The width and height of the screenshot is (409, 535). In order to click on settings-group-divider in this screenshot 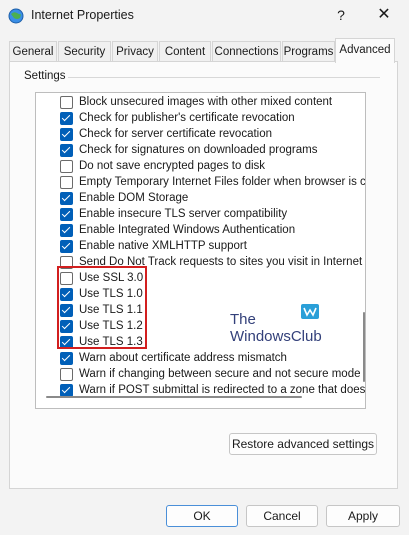, I will do `click(224, 77)`.